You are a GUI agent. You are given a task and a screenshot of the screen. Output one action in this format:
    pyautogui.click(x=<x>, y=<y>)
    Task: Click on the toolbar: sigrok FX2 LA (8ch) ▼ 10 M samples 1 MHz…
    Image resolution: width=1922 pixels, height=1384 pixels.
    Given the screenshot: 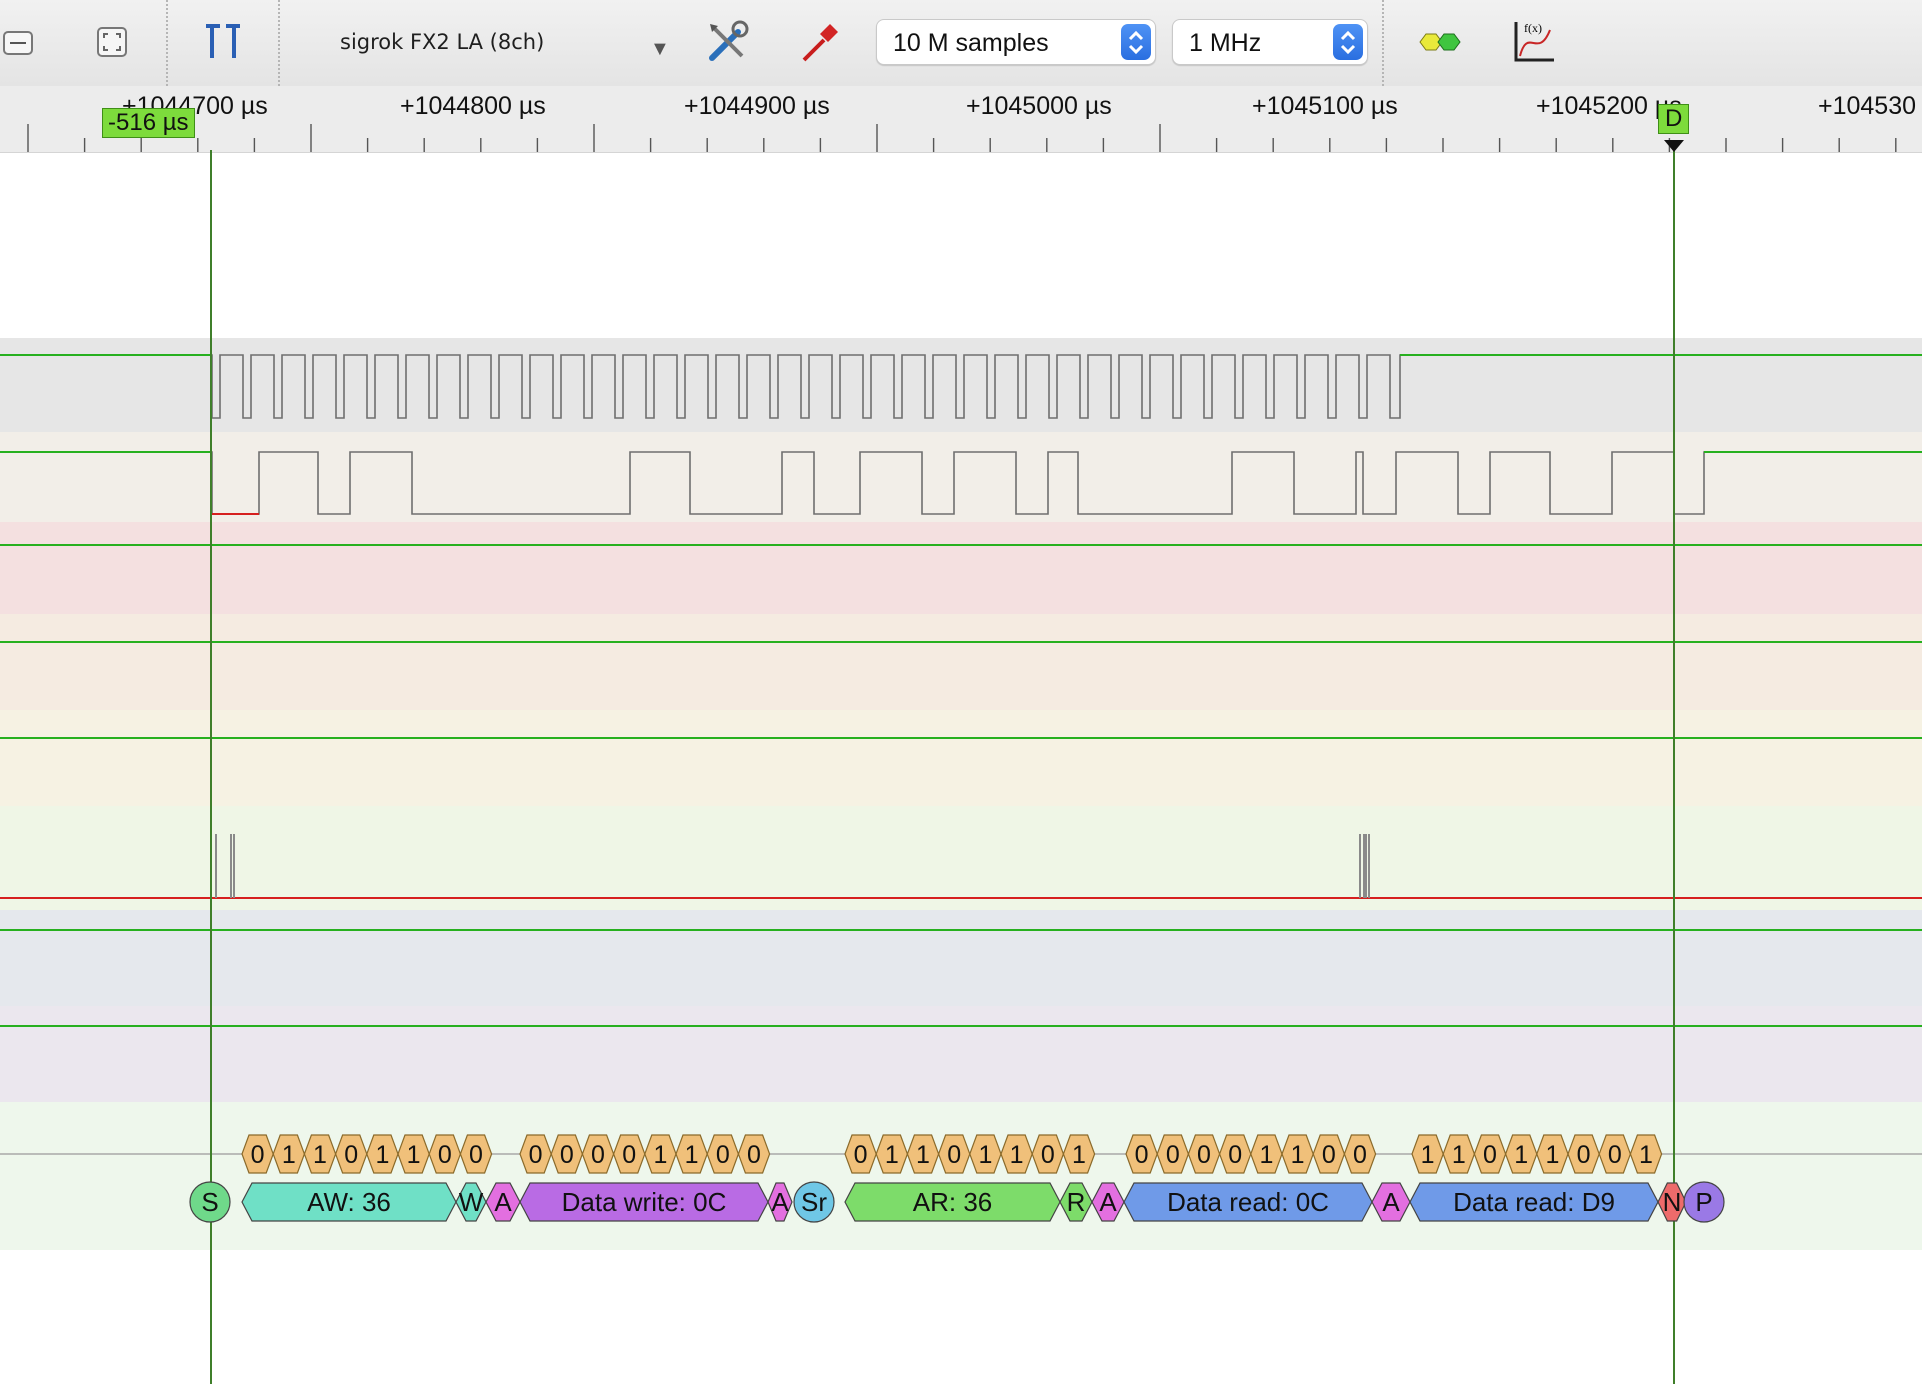 What is the action you would take?
    pyautogui.click(x=961, y=43)
    